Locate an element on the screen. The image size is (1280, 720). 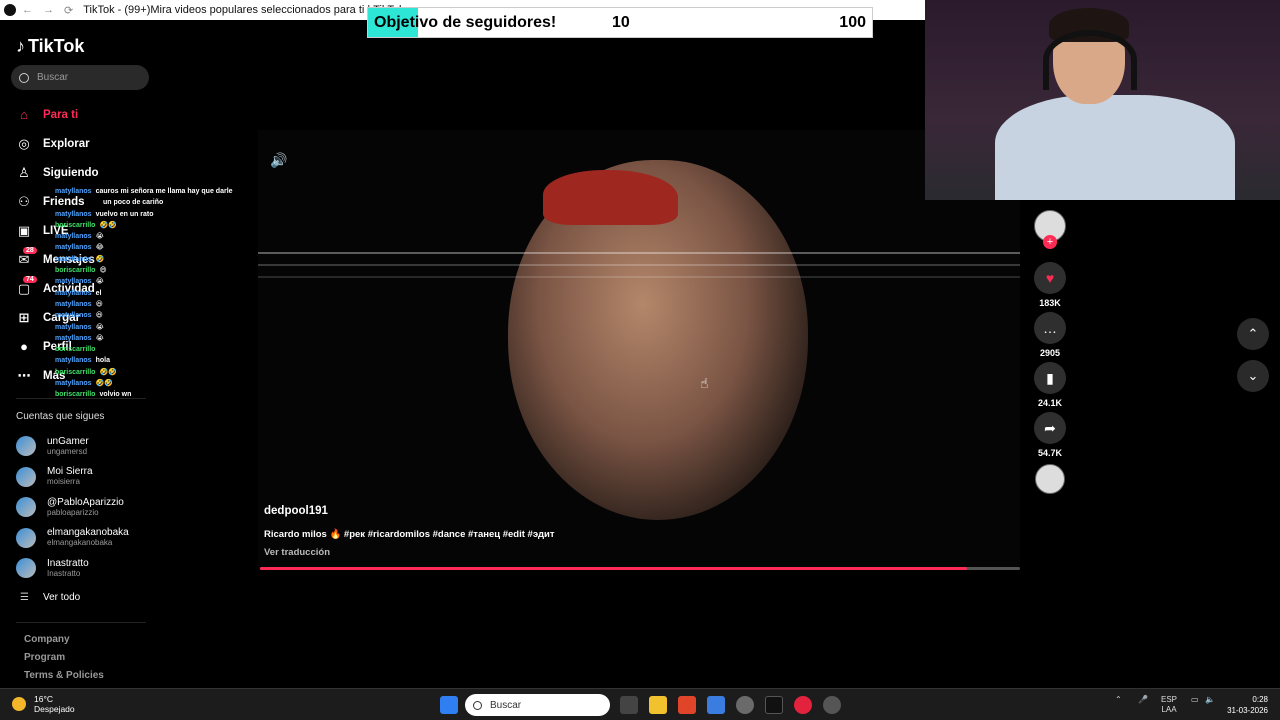
webcam-headset is located at coordinates (1090, 60).